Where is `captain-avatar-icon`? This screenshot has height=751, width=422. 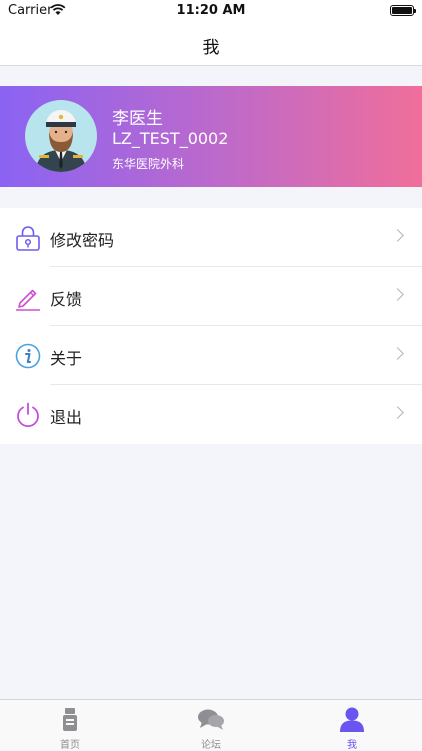
captain-avatar-icon is located at coordinates (61, 141).